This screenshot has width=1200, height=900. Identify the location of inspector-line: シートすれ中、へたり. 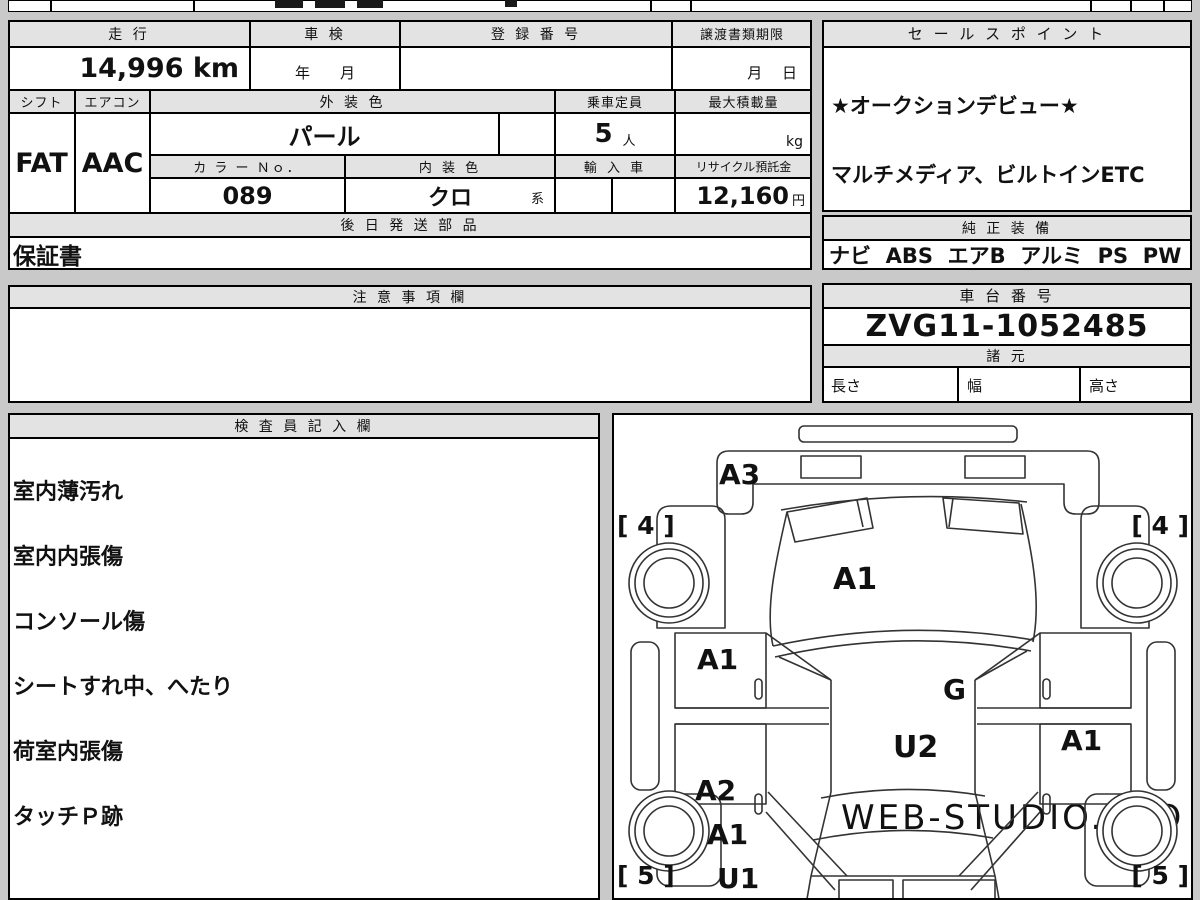
(123, 687).